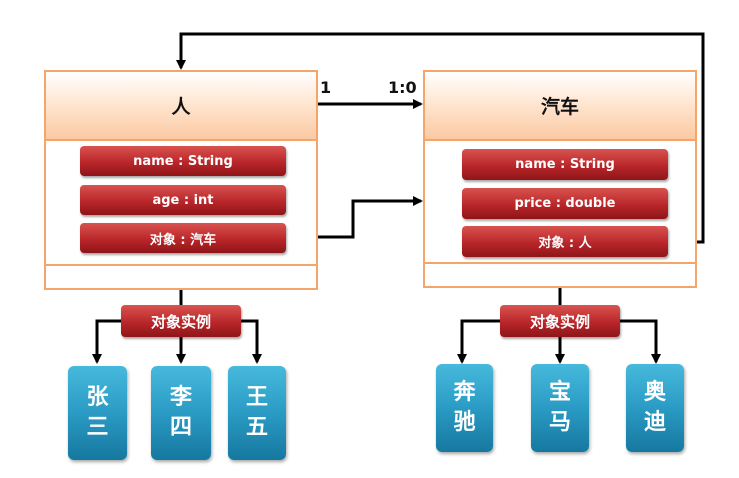  I want to click on instance-bmw: 宝马, so click(560, 408).